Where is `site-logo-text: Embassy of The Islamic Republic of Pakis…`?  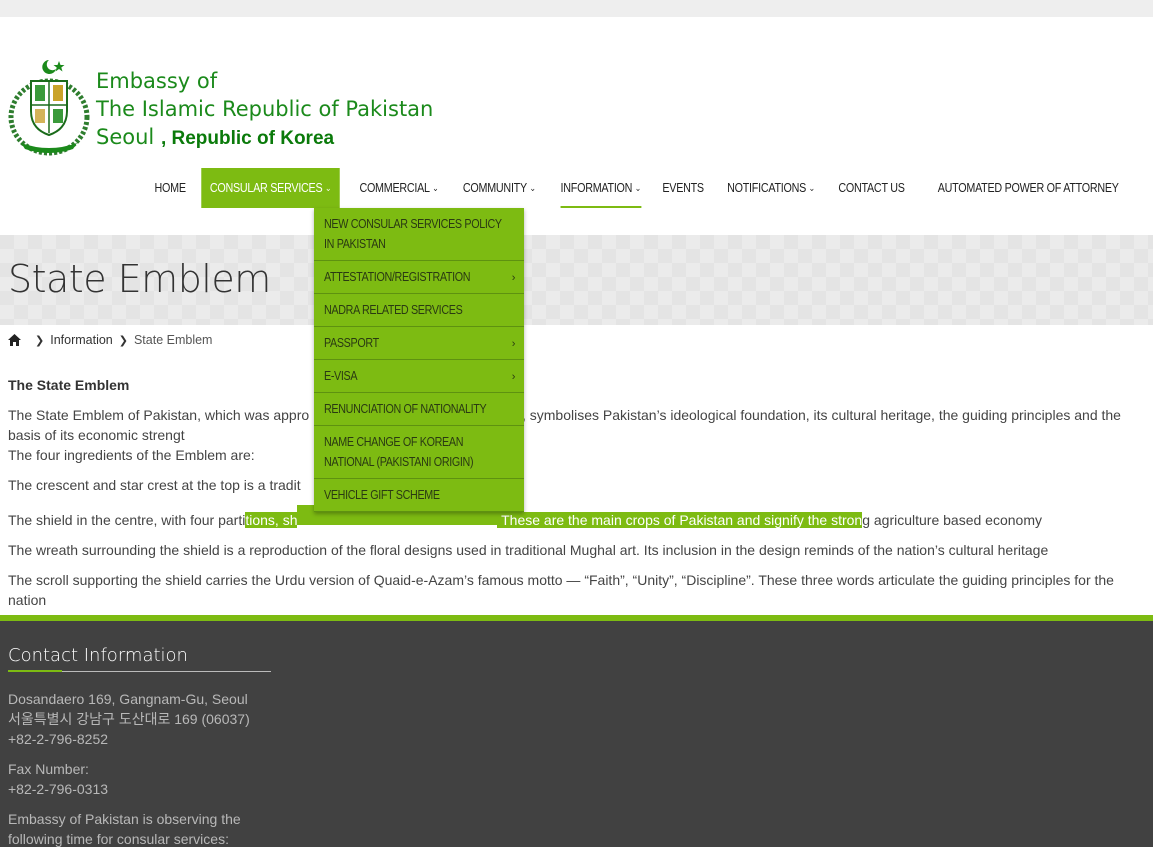
site-logo-text: Embassy of The Islamic Republic of Pakis… is located at coordinates (264, 110).